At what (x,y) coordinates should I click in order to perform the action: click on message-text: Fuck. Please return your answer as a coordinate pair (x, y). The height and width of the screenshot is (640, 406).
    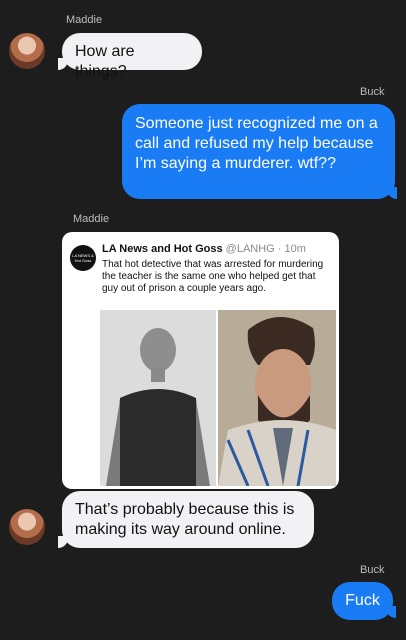
    Looking at the image, I should click on (362, 600).